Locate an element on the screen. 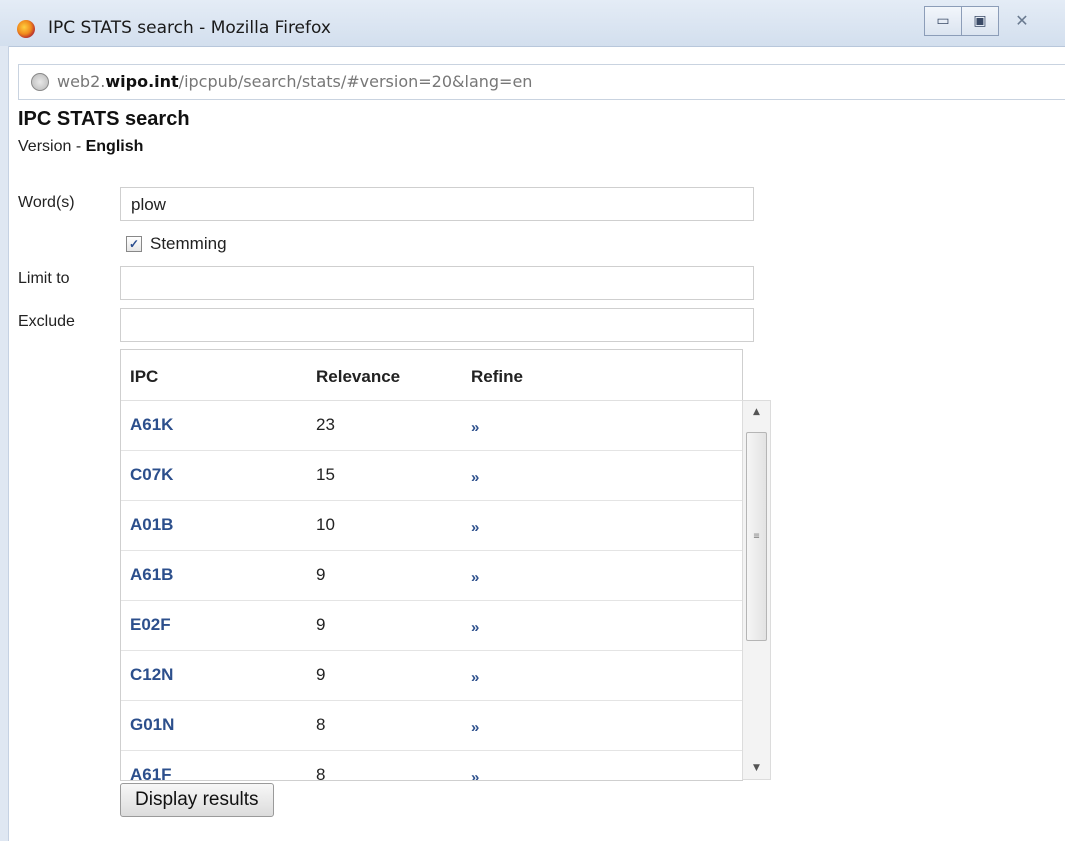  ipc-link: G01N is located at coordinates (152, 725).